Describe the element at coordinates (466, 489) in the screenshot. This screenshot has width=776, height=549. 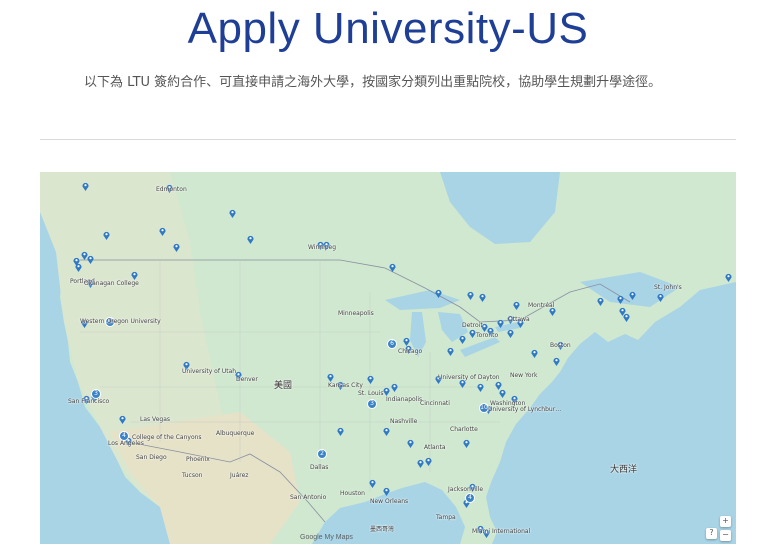
I see `label-jacksonville: Jacksonville` at that location.